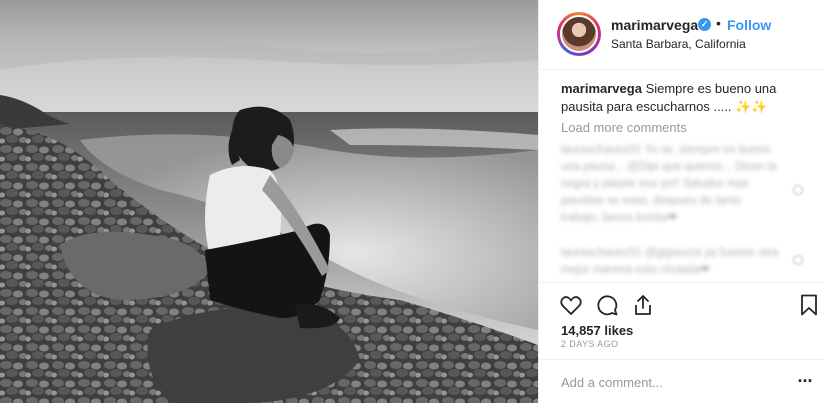 This screenshot has height=403, width=824. Describe the element at coordinates (654, 25) in the screenshot. I see `username-link: marimarvega` at that location.